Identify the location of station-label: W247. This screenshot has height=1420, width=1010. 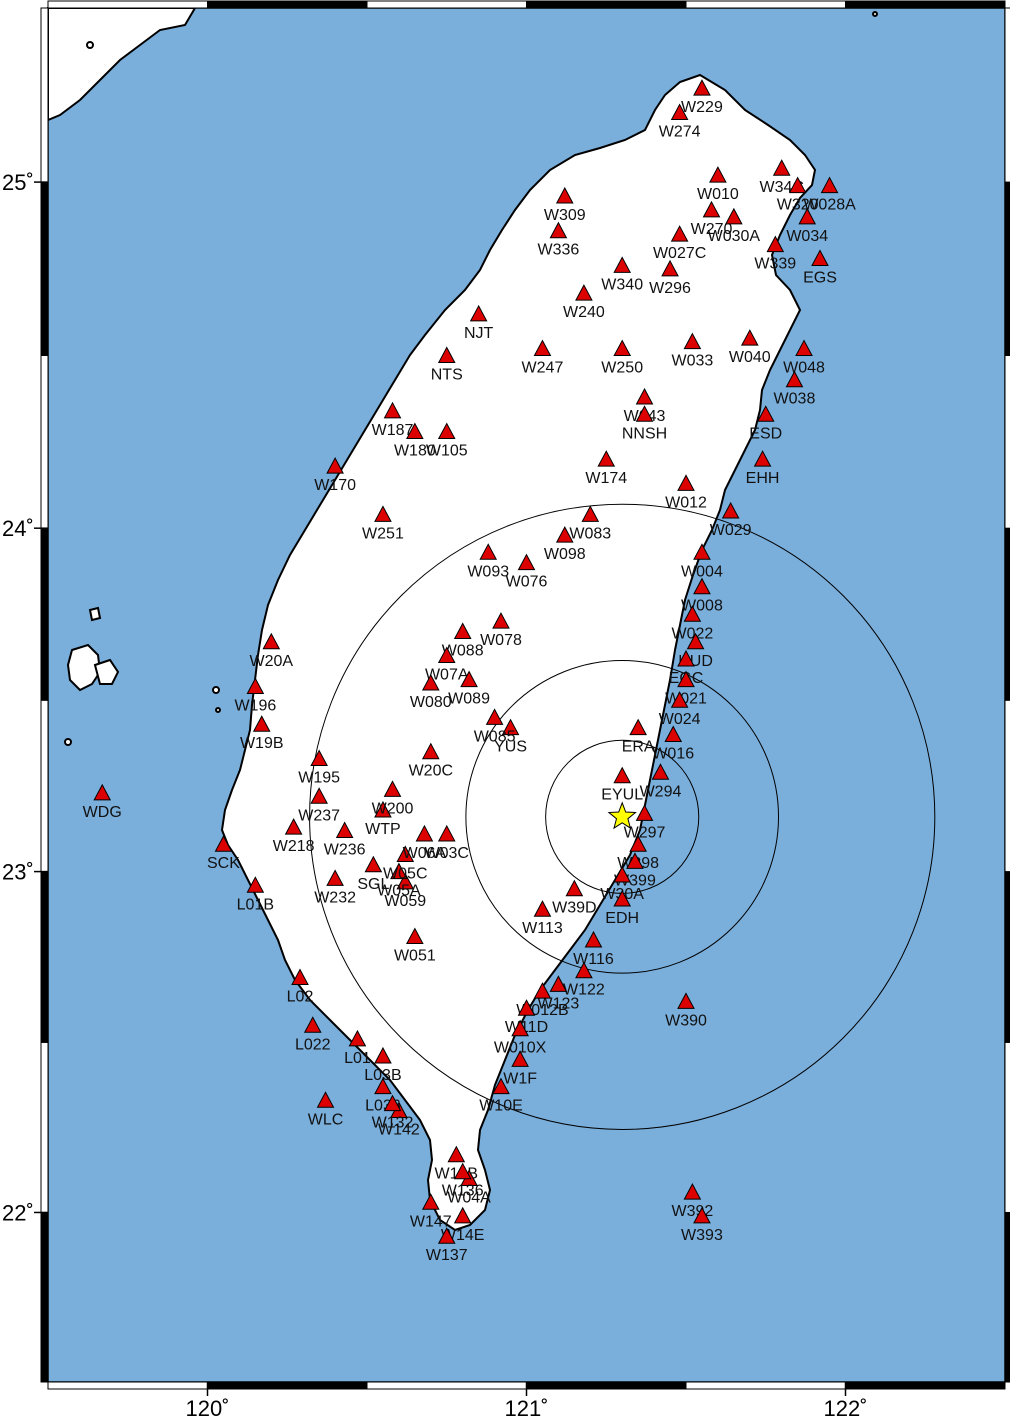
(543, 368).